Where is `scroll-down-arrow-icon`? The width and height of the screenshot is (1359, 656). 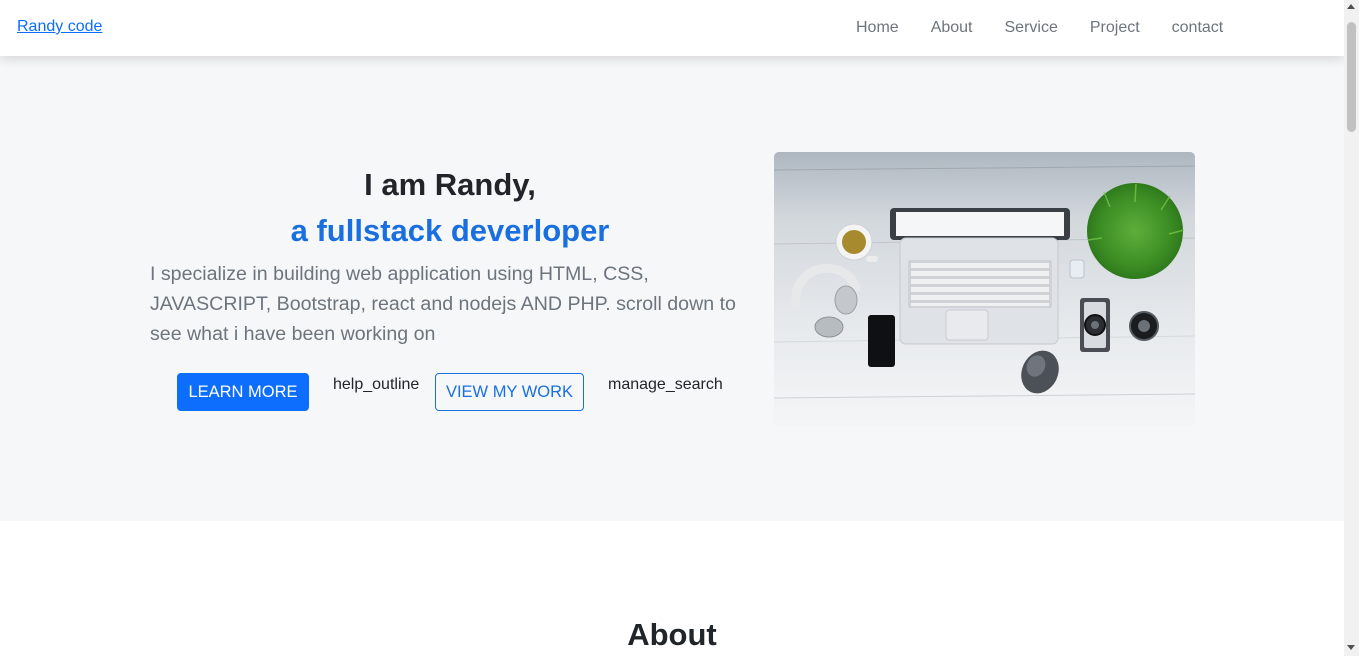 scroll-down-arrow-icon is located at coordinates (1351, 647).